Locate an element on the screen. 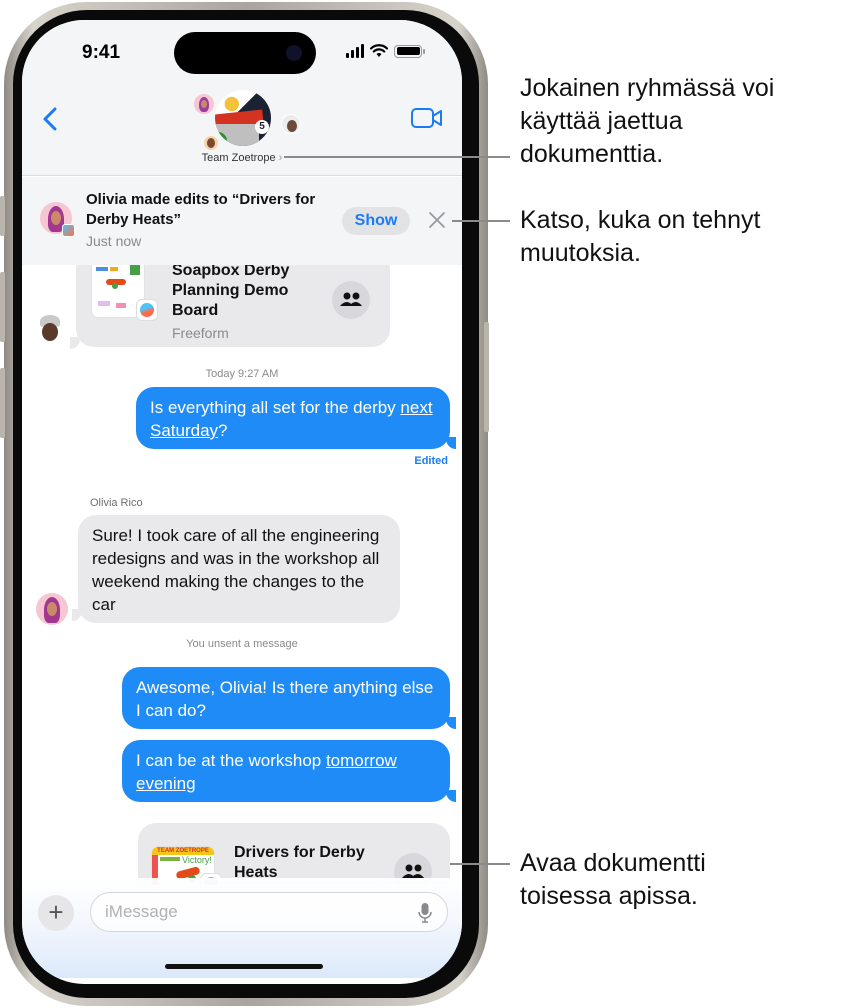 The width and height of the screenshot is (843, 1008). group-avatar-cluster: 5 is located at coordinates (250, 121).